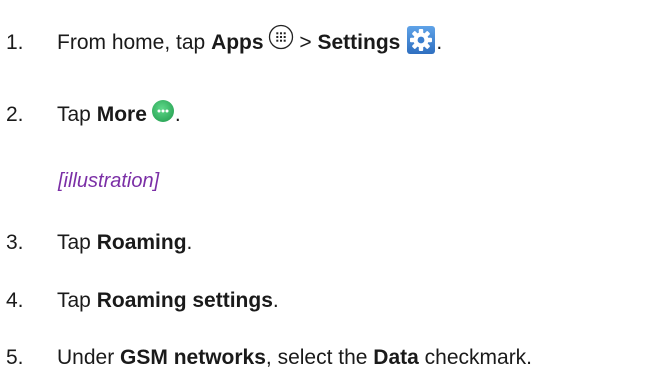 This screenshot has height=381, width=662. I want to click on more-label: More, so click(121, 114).